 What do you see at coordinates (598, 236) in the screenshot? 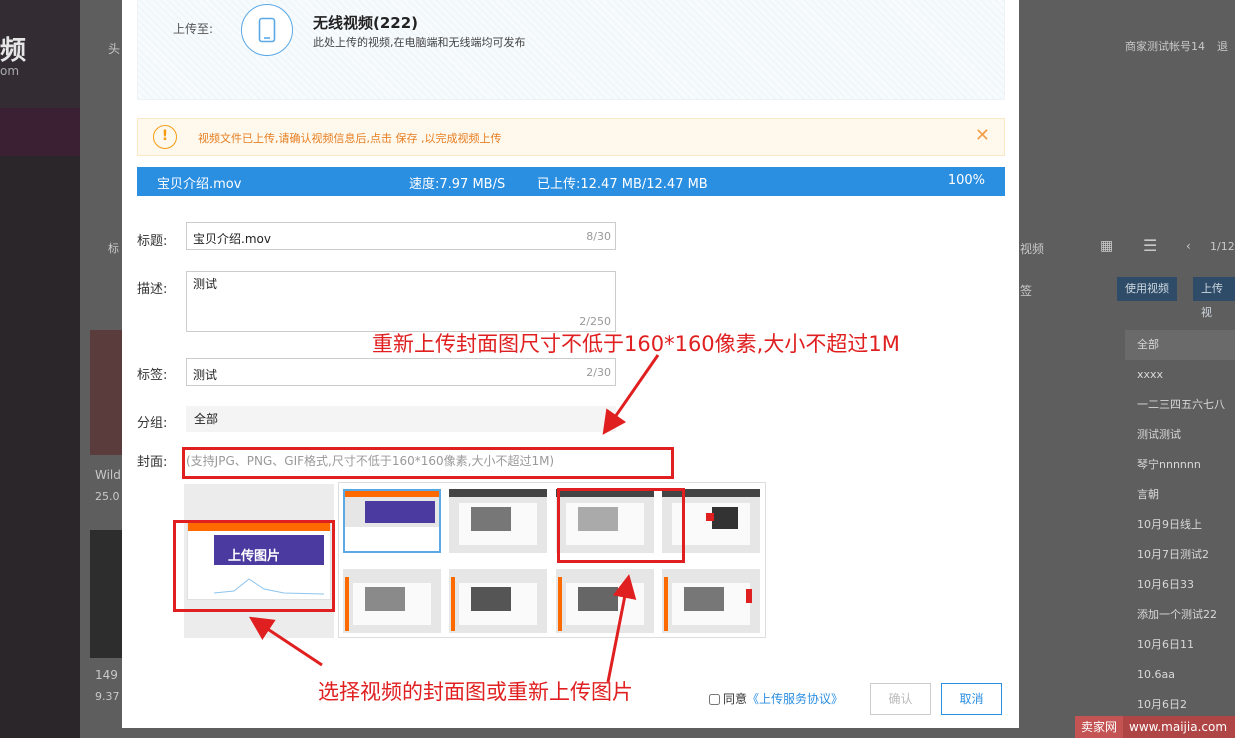
I see `title-counter: 8/30` at bounding box center [598, 236].